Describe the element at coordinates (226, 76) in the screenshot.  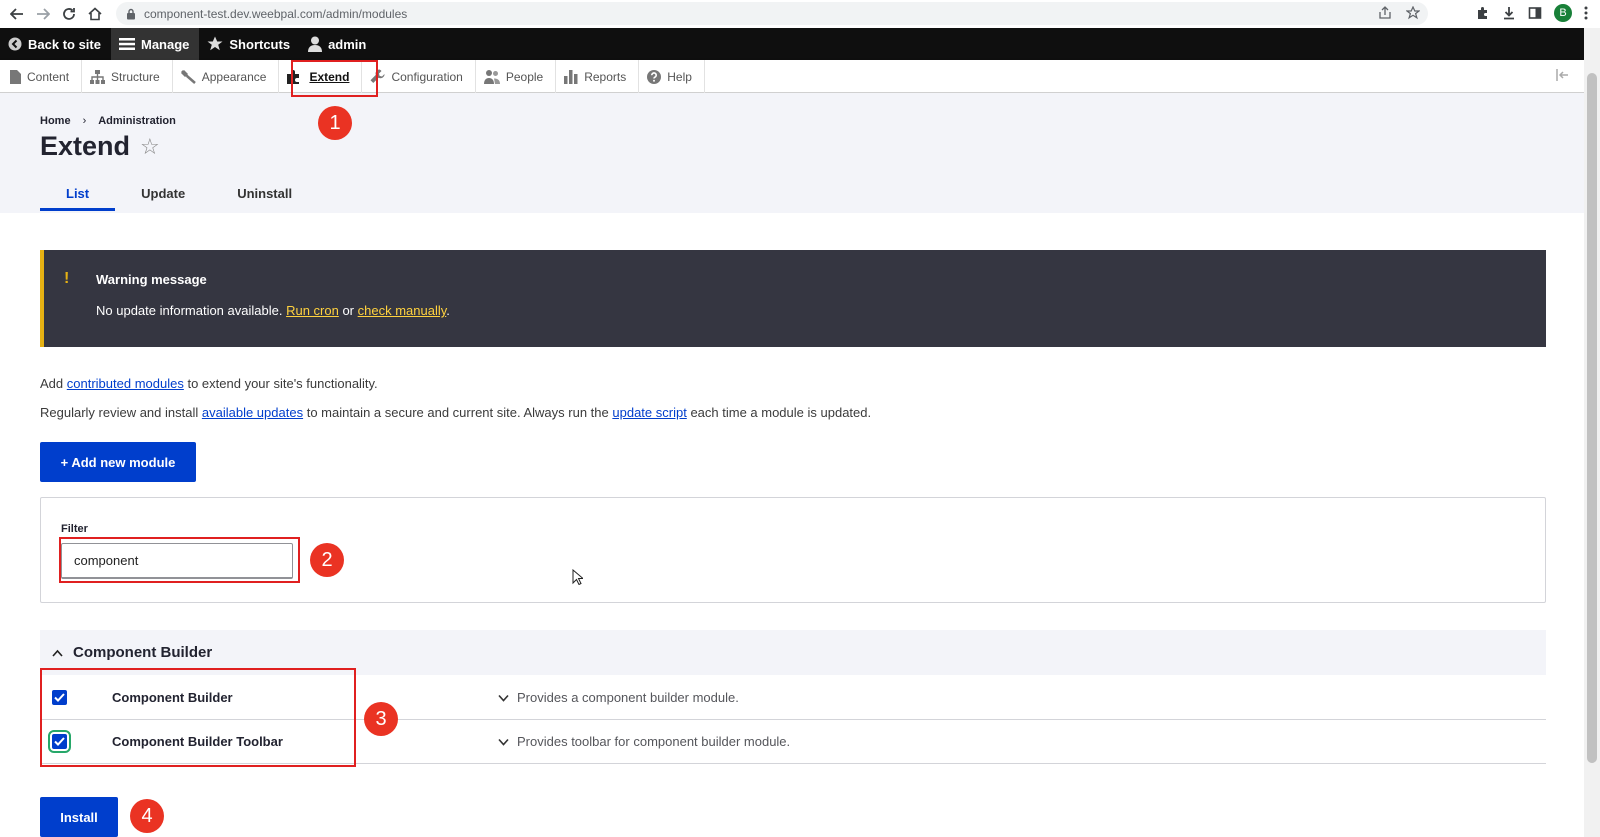
I see `tray-item-appearance: Appearance` at that location.